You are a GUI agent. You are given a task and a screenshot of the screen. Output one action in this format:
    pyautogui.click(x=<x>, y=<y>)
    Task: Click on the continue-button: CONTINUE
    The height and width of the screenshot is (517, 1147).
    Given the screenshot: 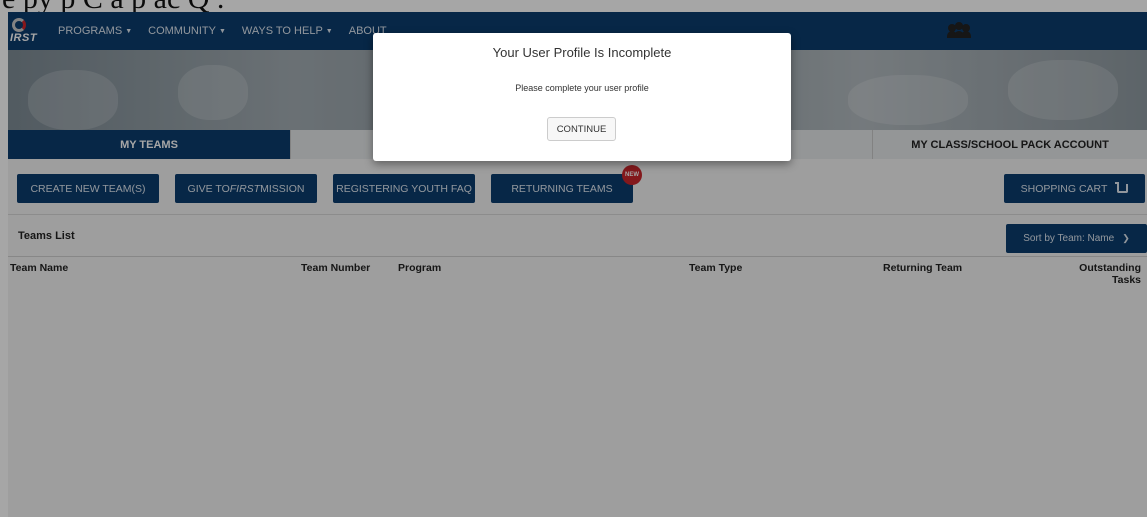 What is the action you would take?
    pyautogui.click(x=581, y=129)
    